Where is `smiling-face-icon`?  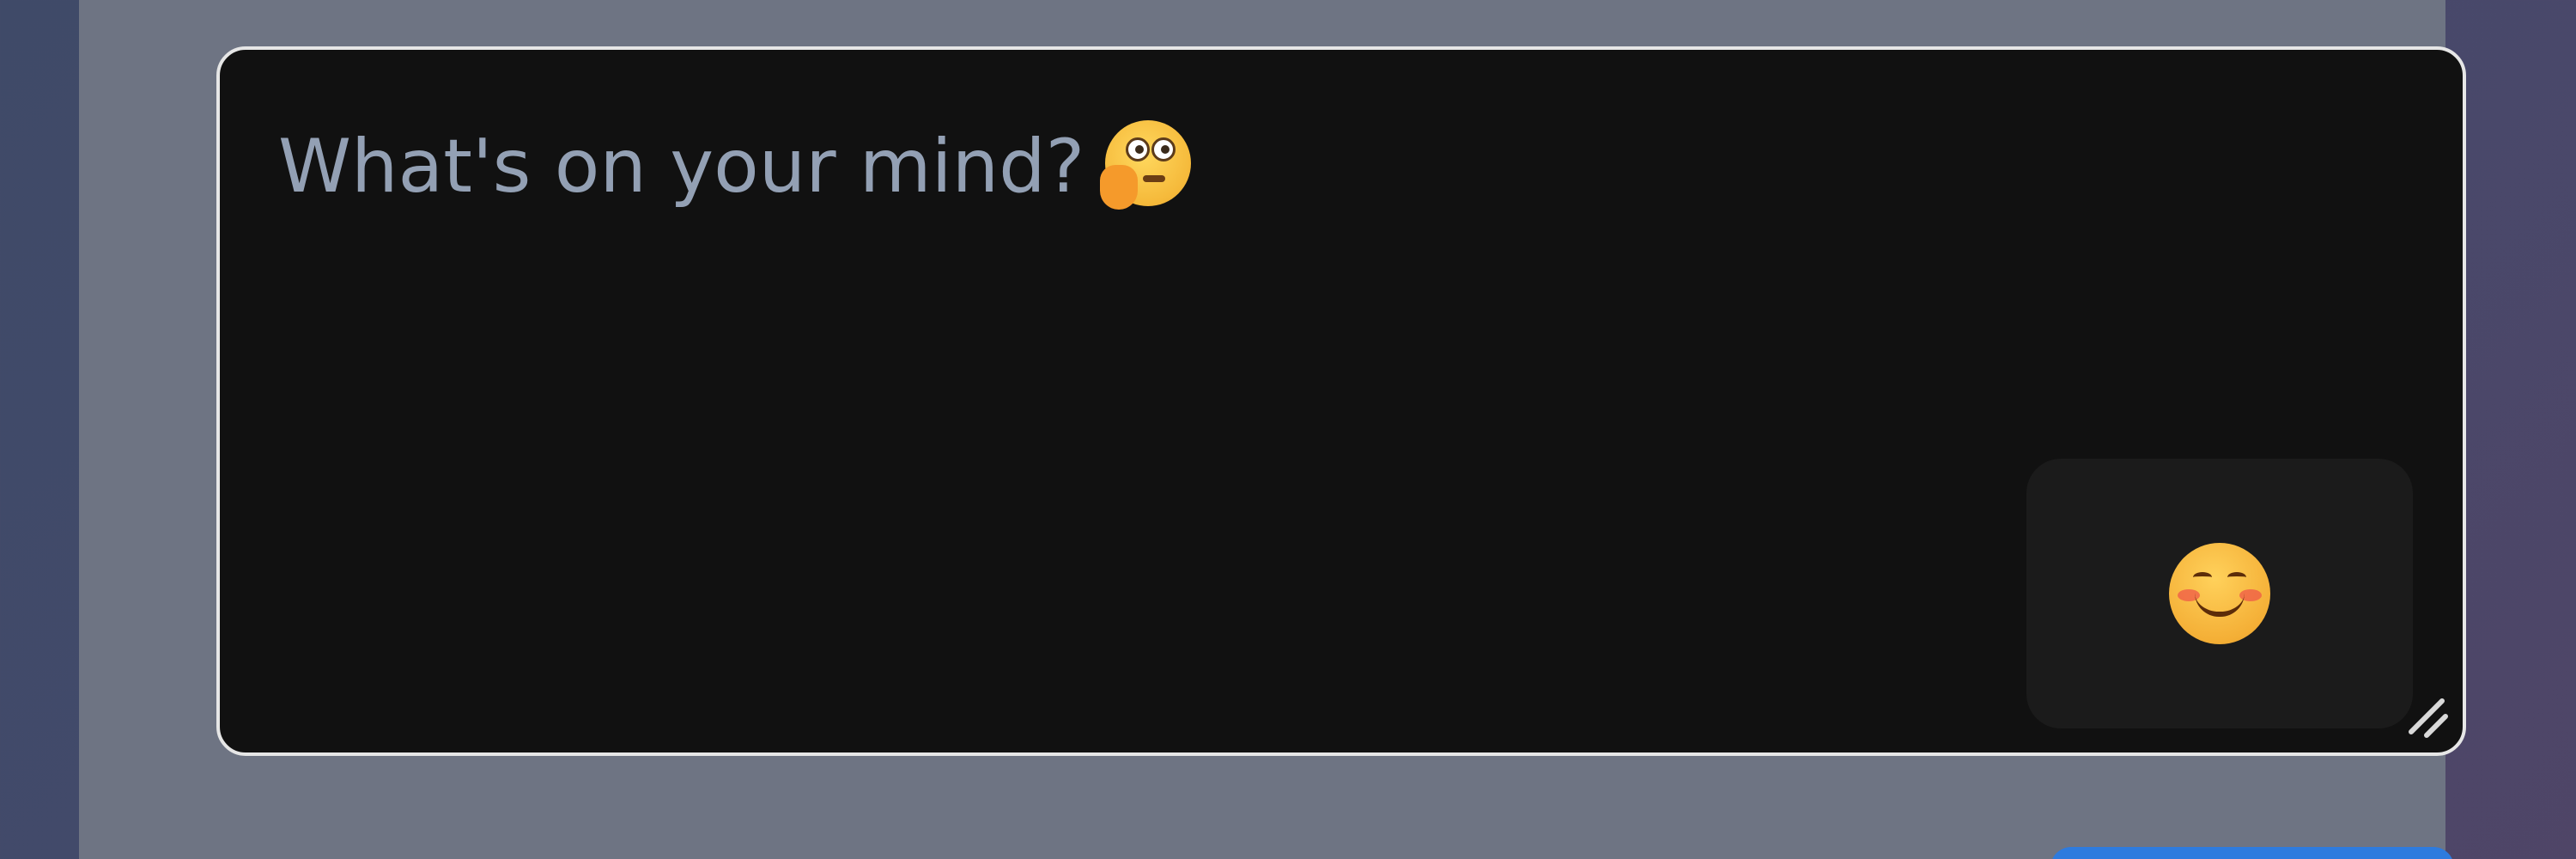 smiling-face-icon is located at coordinates (2219, 593).